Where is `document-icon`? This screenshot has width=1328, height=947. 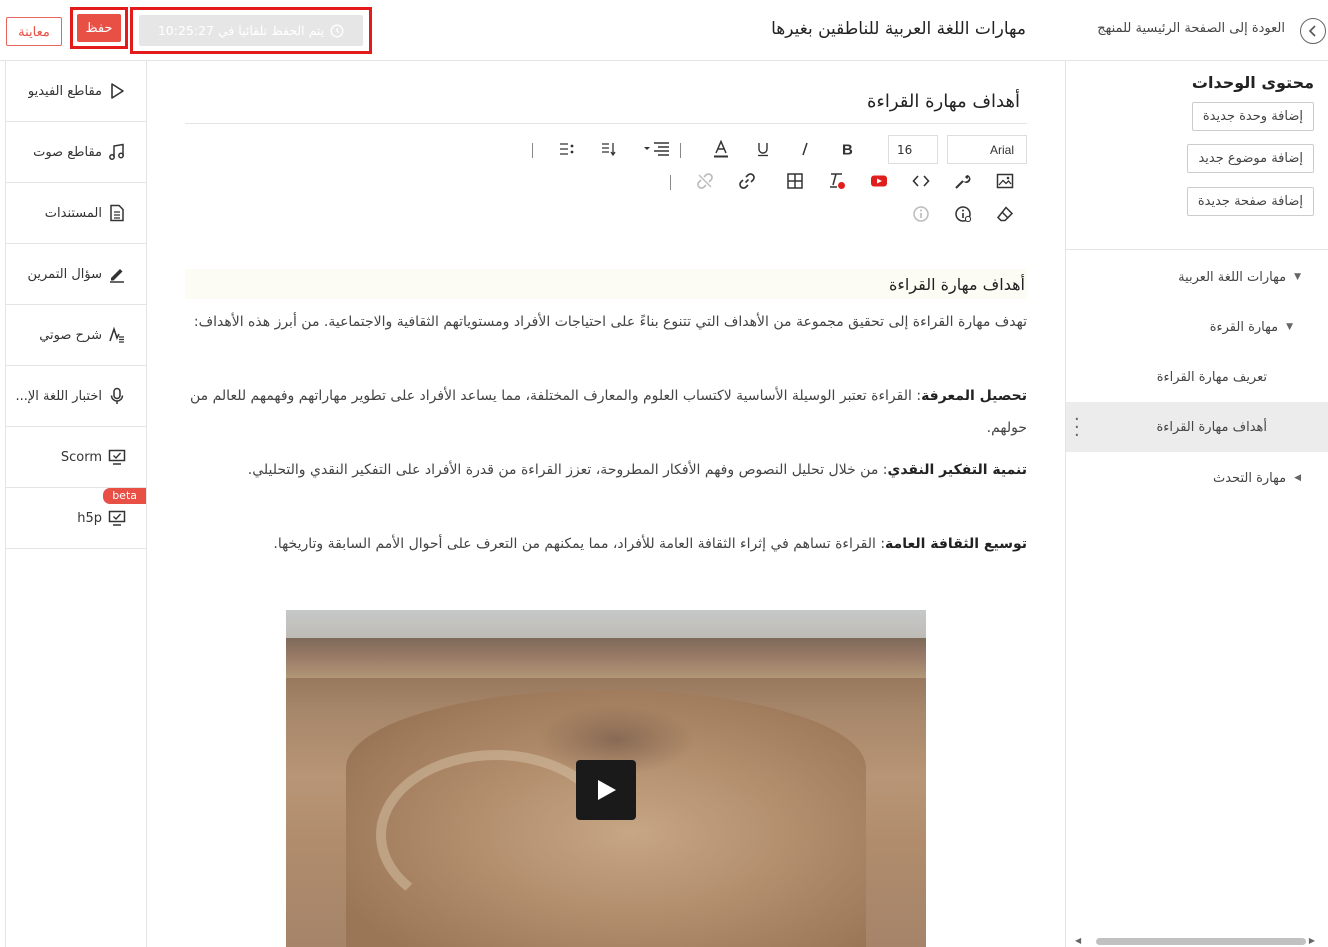
document-icon is located at coordinates (117, 213).